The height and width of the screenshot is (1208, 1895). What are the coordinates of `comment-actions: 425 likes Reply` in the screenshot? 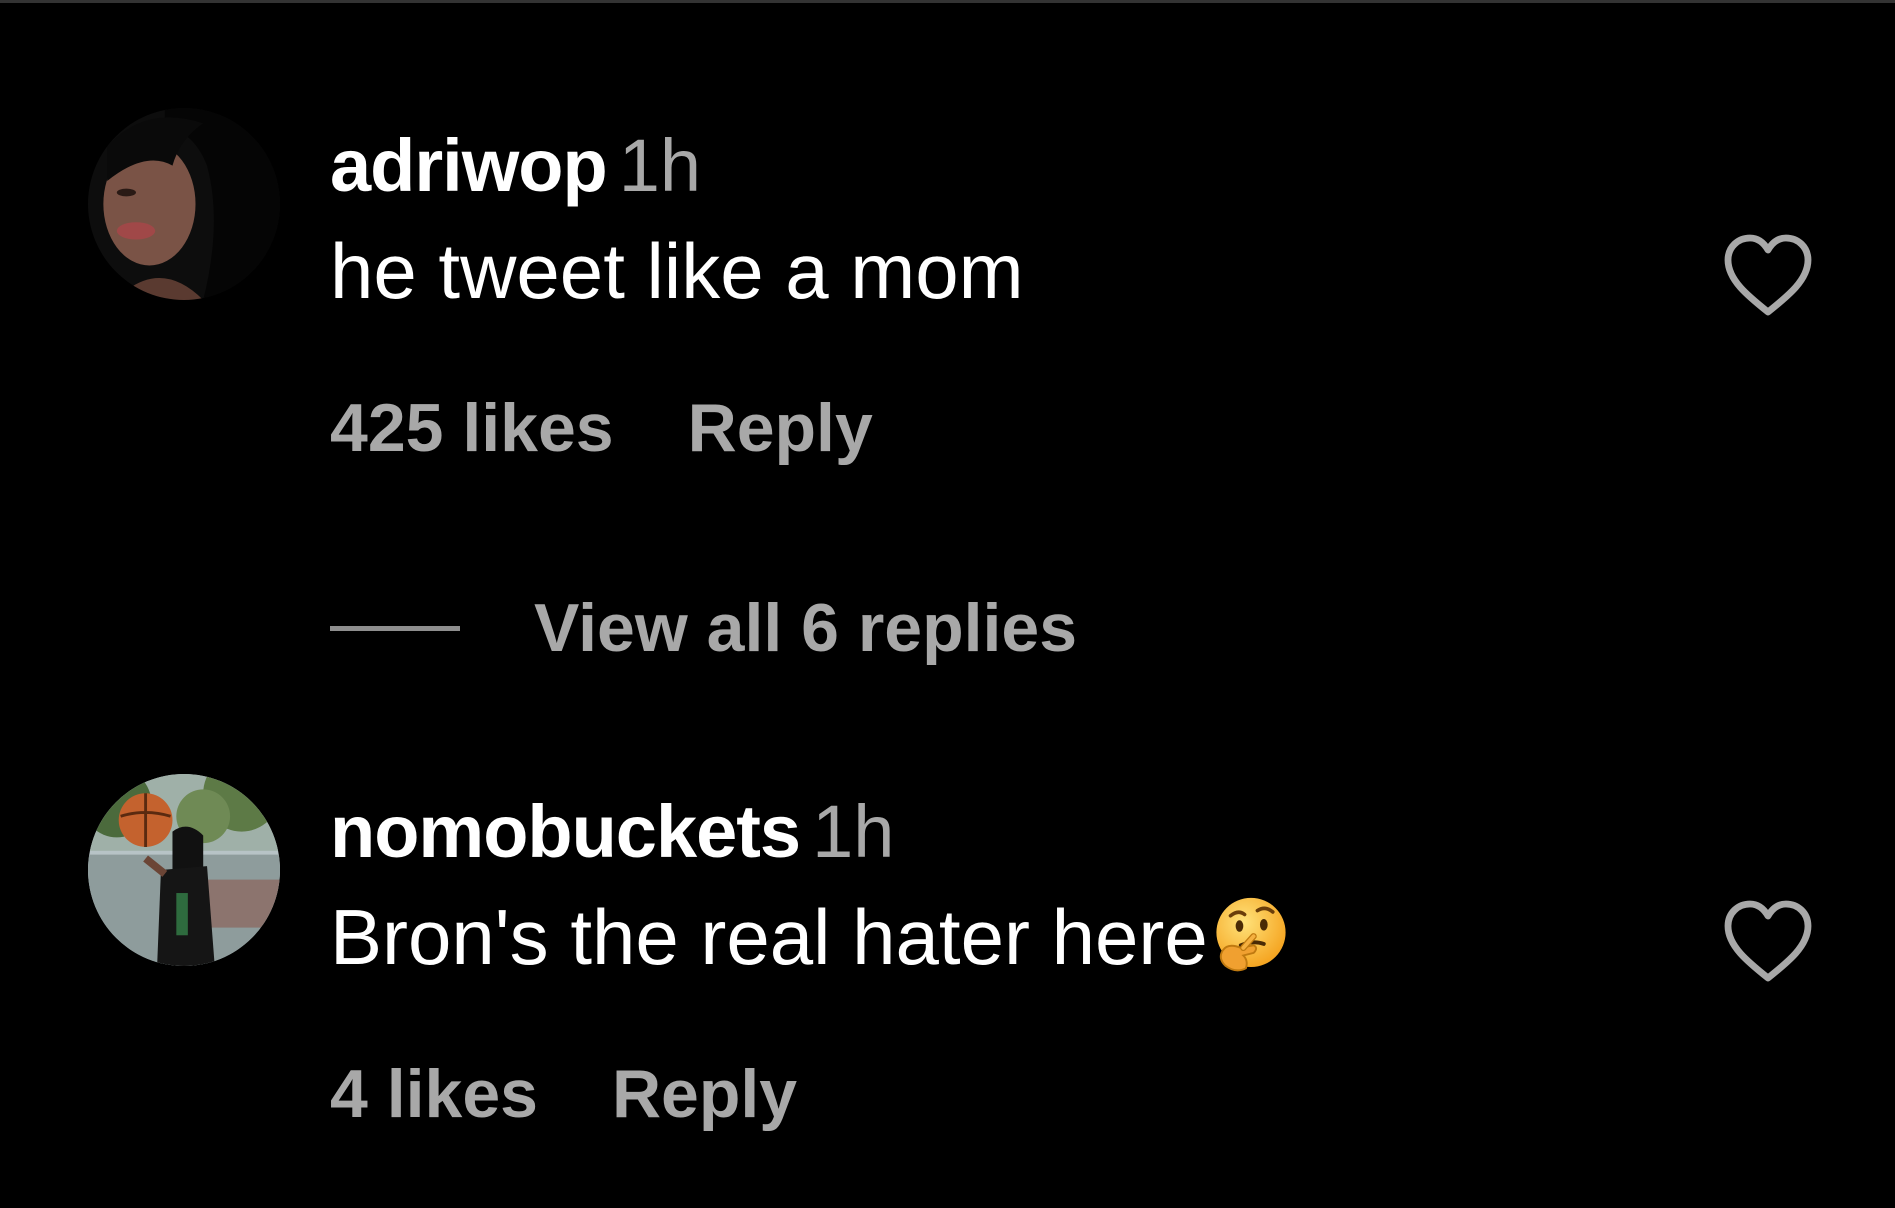 It's located at (601, 428).